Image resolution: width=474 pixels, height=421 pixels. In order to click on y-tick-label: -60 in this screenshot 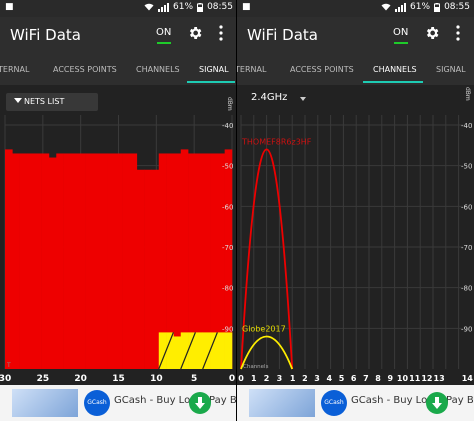, I will do `click(466, 207)`.